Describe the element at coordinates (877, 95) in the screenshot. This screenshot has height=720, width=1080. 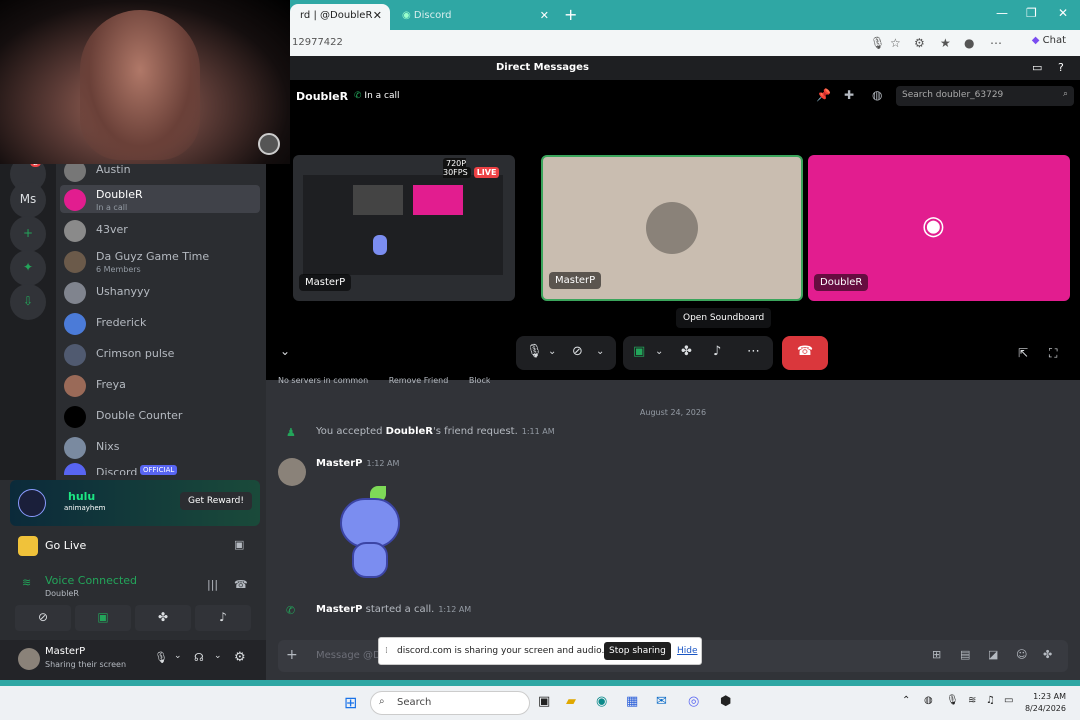
I see `user-profile-icon: ◍` at that location.